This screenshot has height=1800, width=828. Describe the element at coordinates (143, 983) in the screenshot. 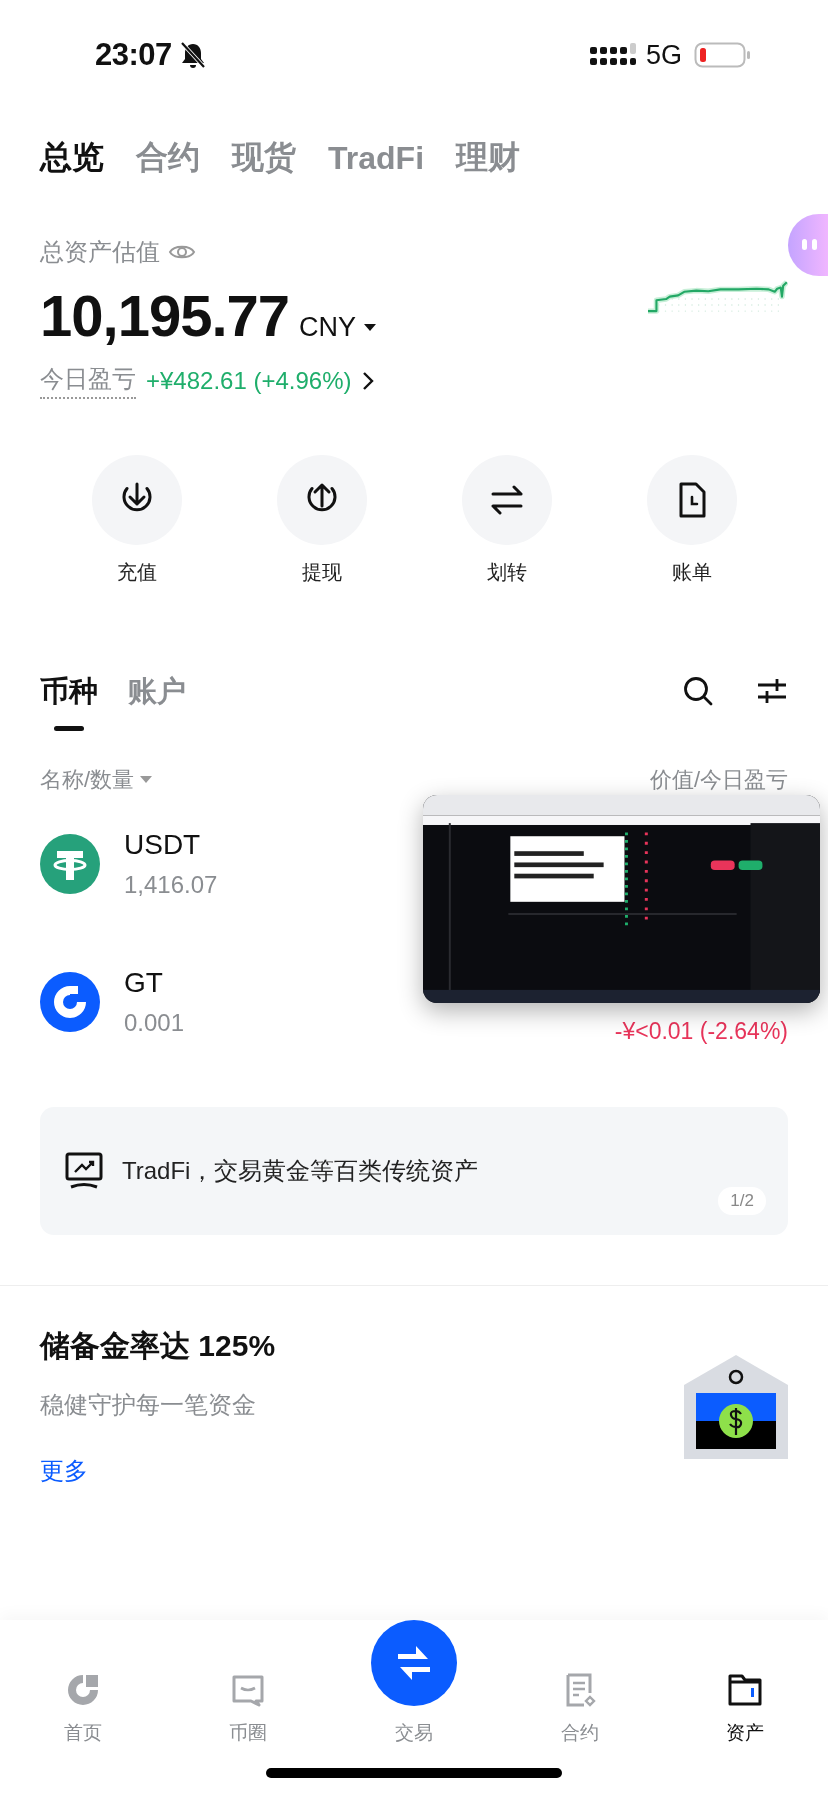

I see `coin-symbol: GT` at that location.